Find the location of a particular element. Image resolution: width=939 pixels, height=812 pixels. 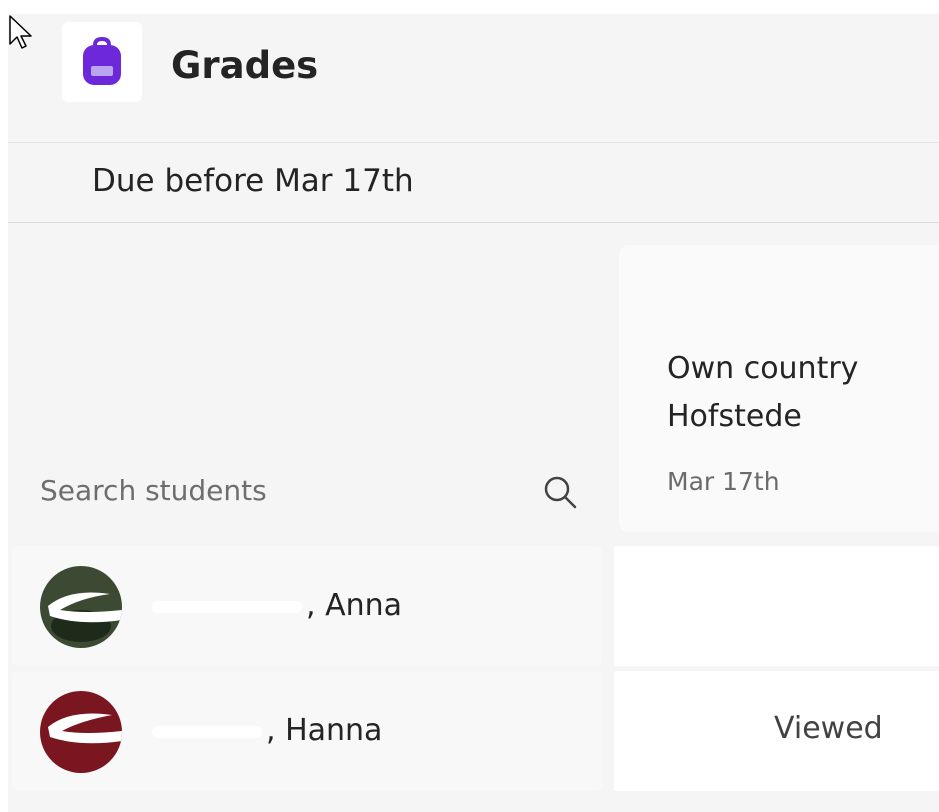

search-students is located at coordinates (310, 490).